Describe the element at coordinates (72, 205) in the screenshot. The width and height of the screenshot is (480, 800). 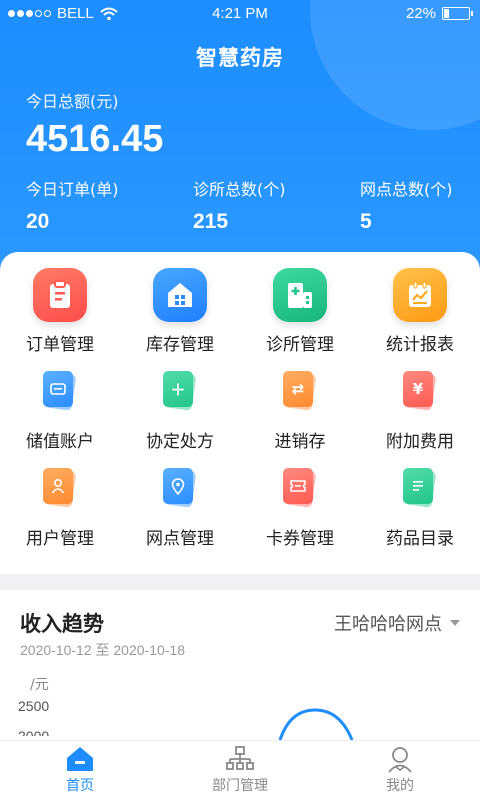
I see `stat-orders: 今日订单(单) 20` at that location.